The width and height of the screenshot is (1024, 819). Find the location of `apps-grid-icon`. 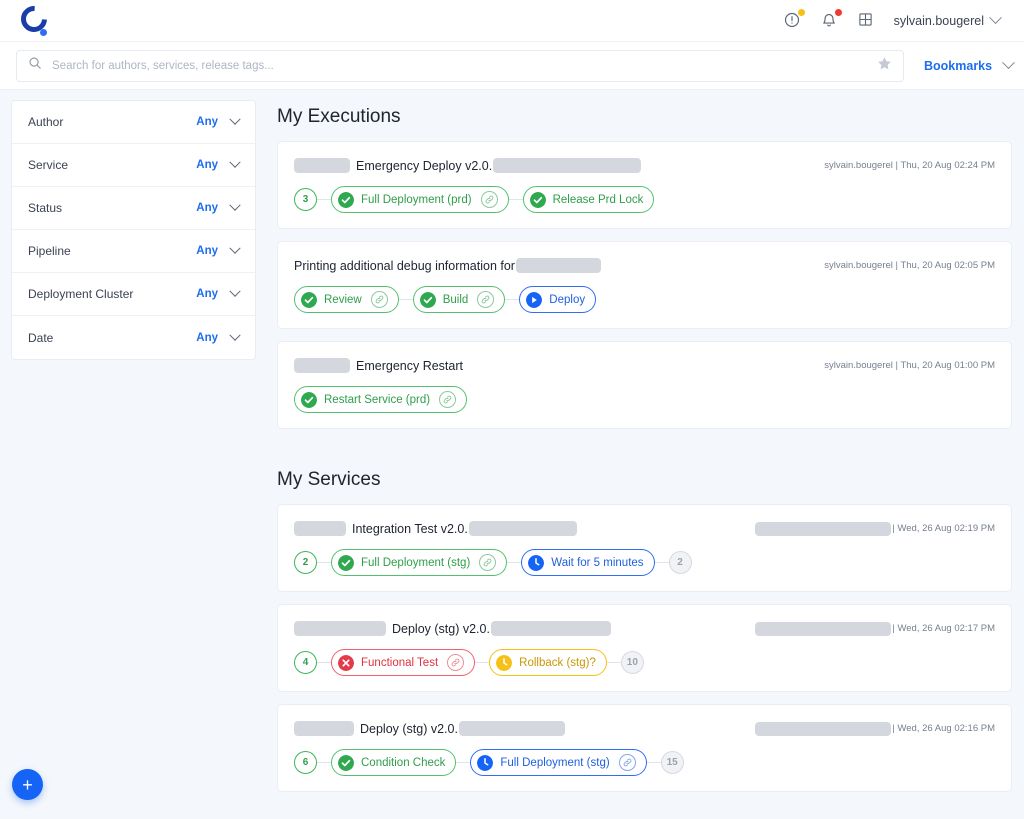

apps-grid-icon is located at coordinates (867, 21).